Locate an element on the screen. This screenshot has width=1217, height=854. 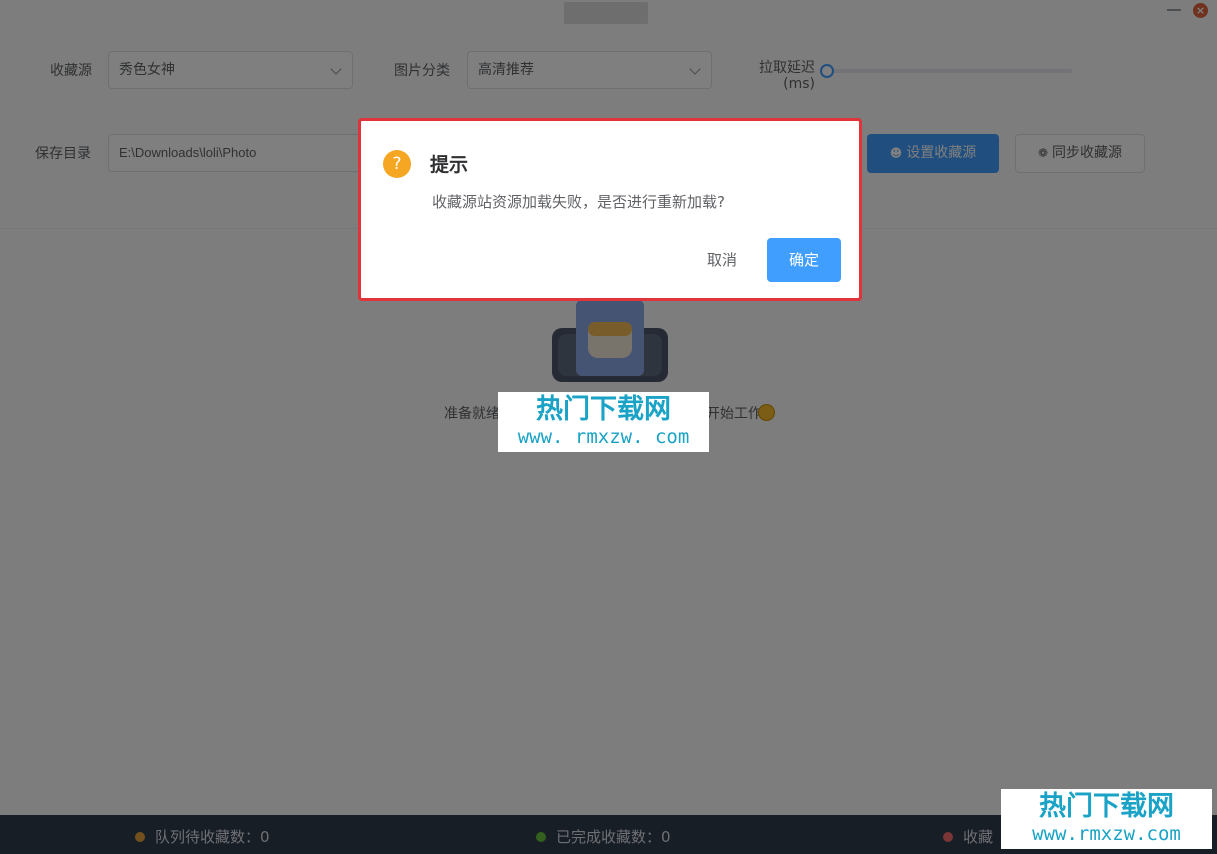
watermark-corner: 热门下载网 www.rmxzw.com is located at coordinates (1106, 819).